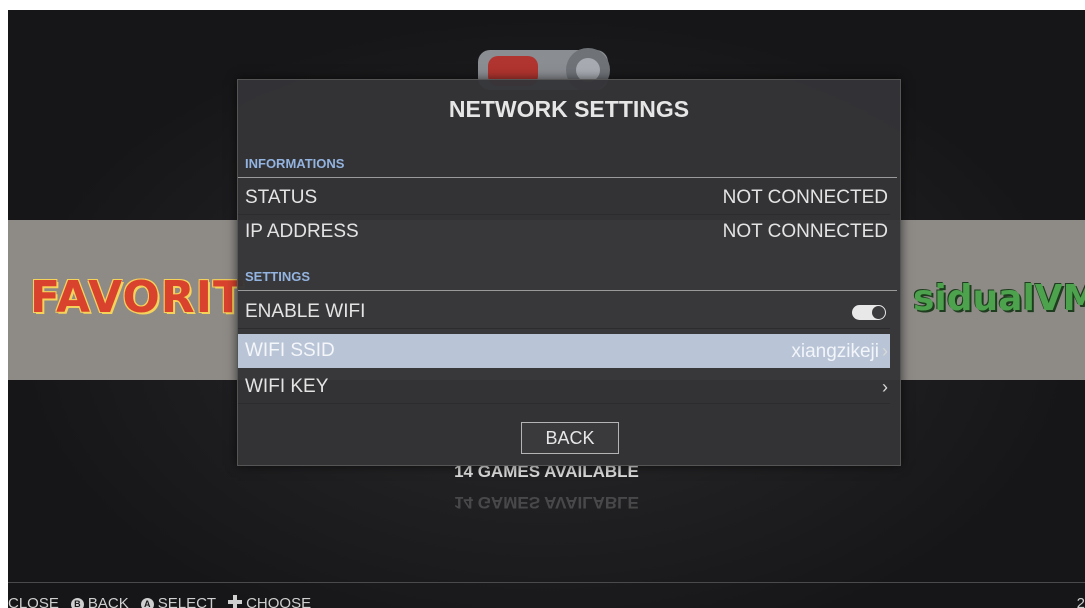  I want to click on toggle-knob, so click(878, 312).